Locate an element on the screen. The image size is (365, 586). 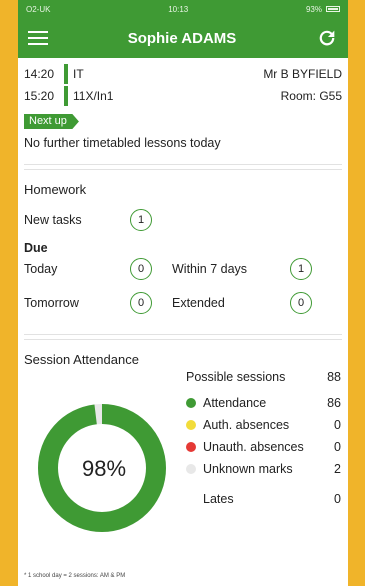
new-tasks-count: 1 is located at coordinates (141, 220).